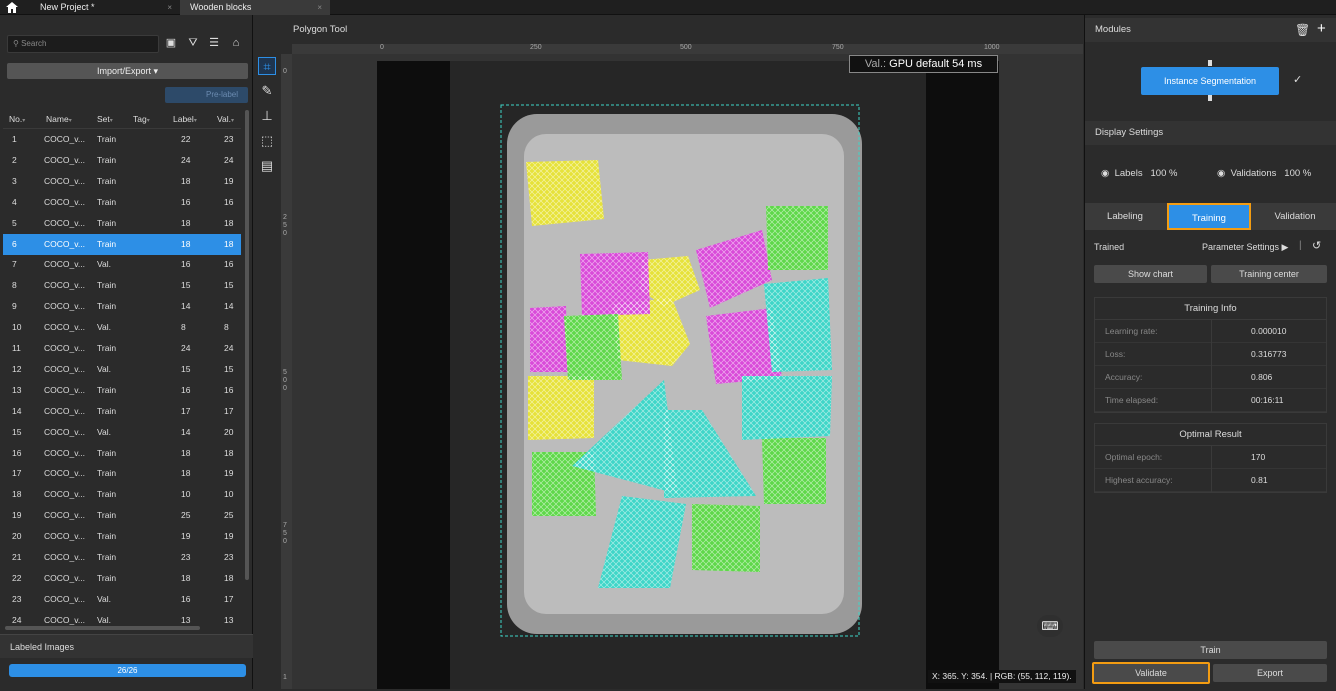 The image size is (1336, 691). Describe the element at coordinates (267, 66) in the screenshot. I see `polygon-tool-icon: ⌗` at that location.